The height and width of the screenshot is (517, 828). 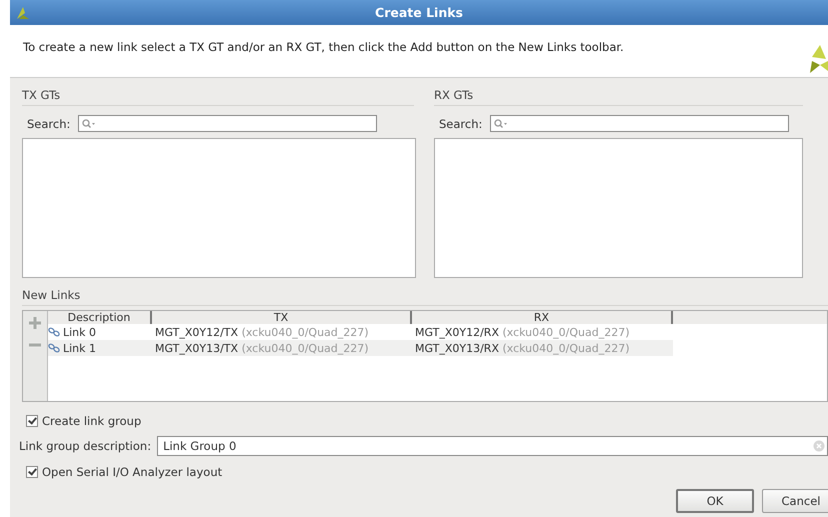 What do you see at coordinates (522, 348) in the screenshot?
I see `table-cell: MGT_X0Y13/RX (xcku040_0/Quad_227)` at bounding box center [522, 348].